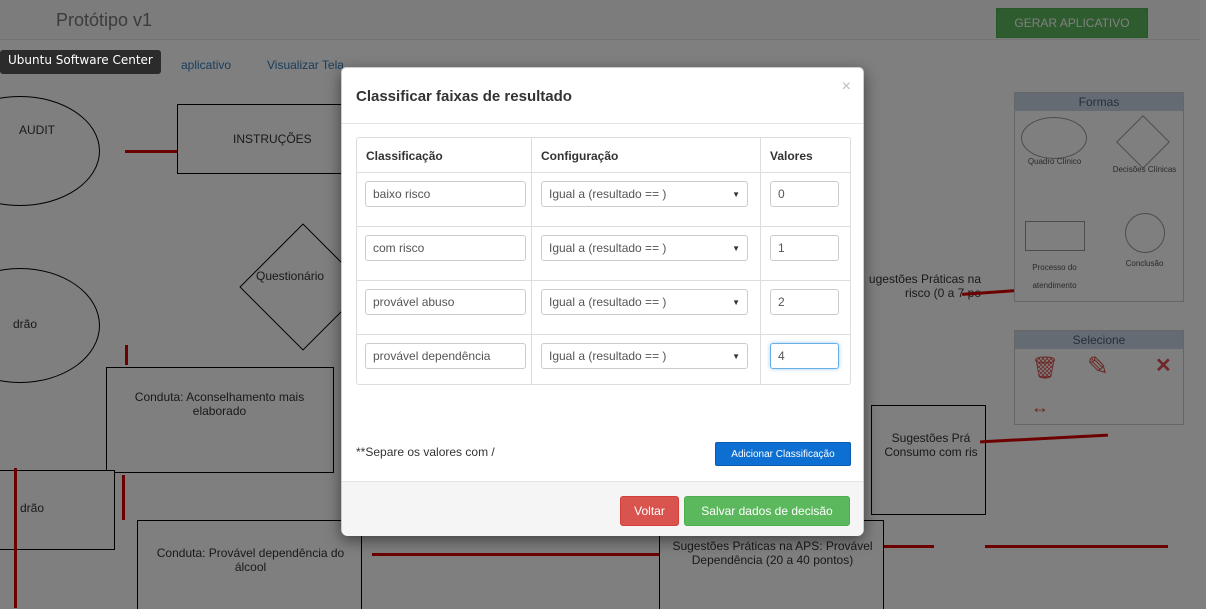  What do you see at coordinates (846, 87) in the screenshot?
I see `close-icon: ×` at bounding box center [846, 87].